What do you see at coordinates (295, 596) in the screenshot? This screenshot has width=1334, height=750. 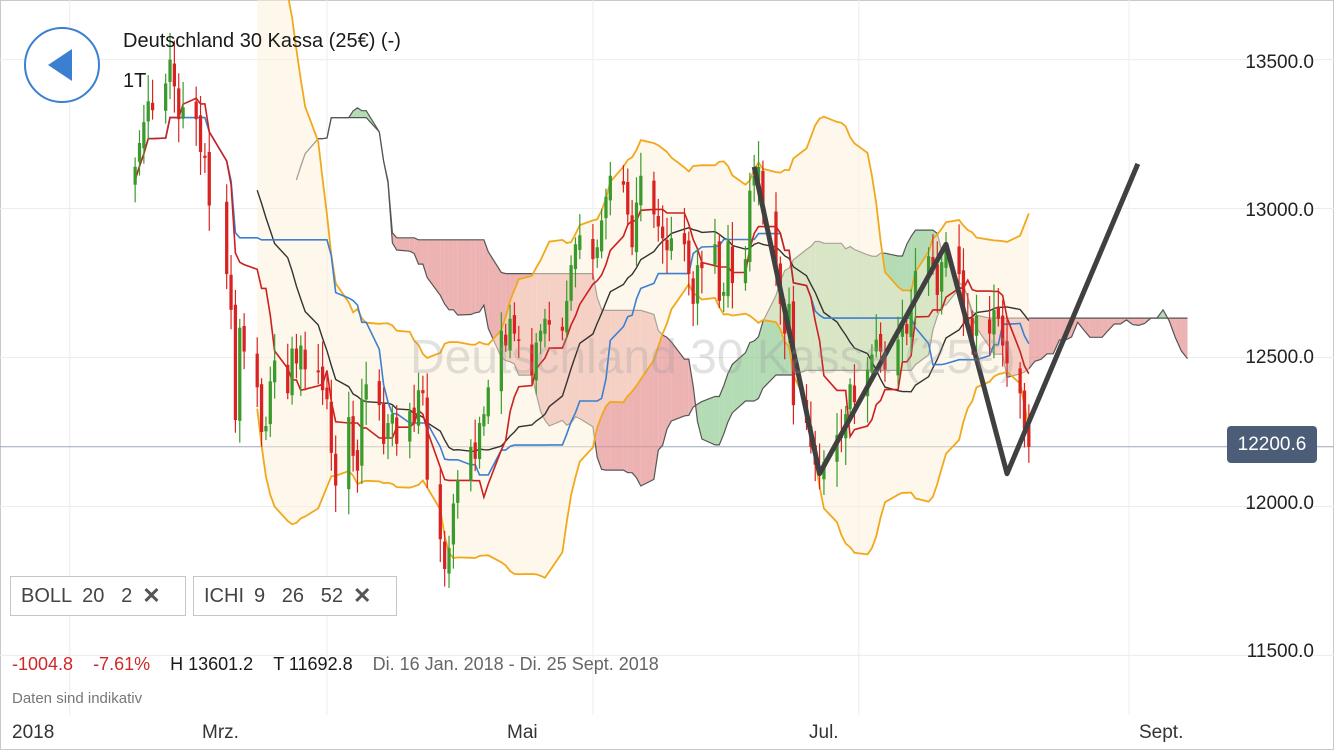 I see `indicator-chip-ichi: ICHI 9 26 52 ✕` at bounding box center [295, 596].